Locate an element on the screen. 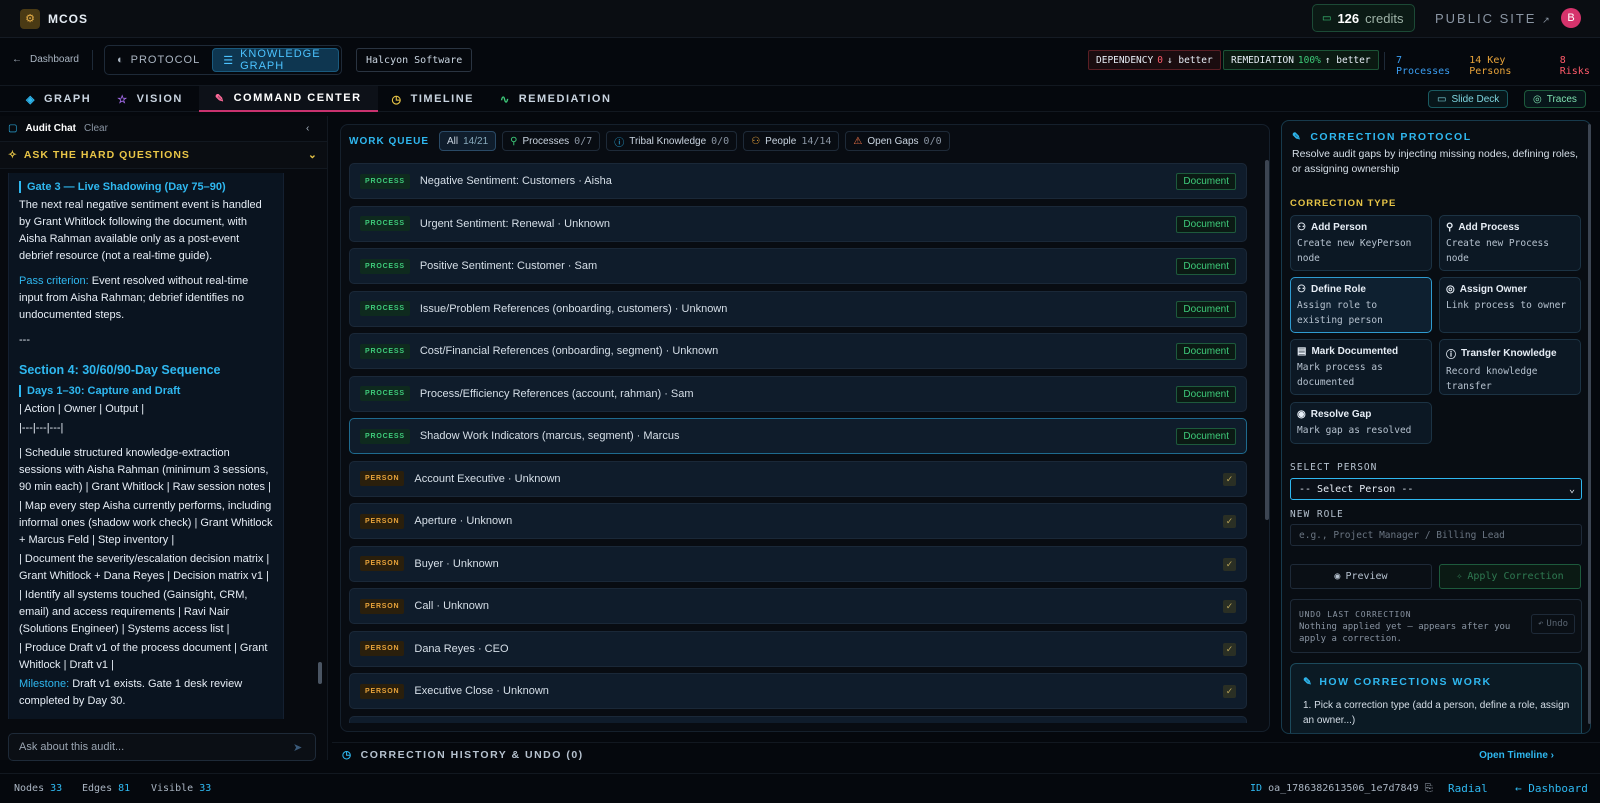 The height and width of the screenshot is (803, 1600). copy-icon: ⎘ is located at coordinates (1429, 788).